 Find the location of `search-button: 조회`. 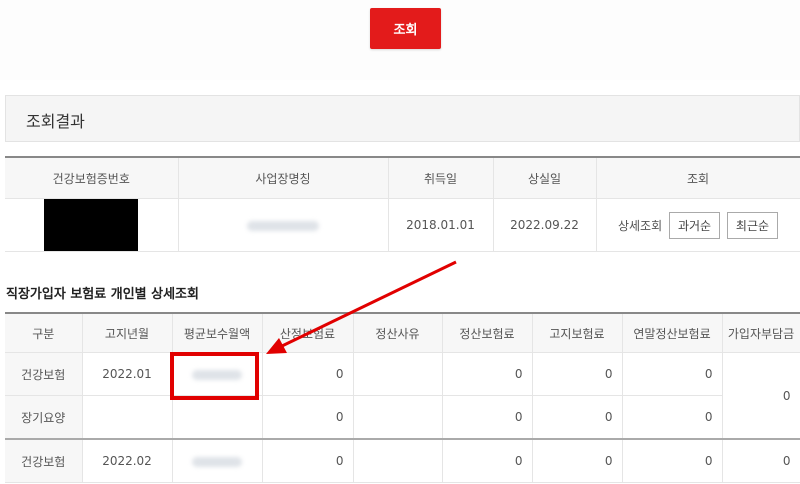

search-button: 조회 is located at coordinates (405, 28).